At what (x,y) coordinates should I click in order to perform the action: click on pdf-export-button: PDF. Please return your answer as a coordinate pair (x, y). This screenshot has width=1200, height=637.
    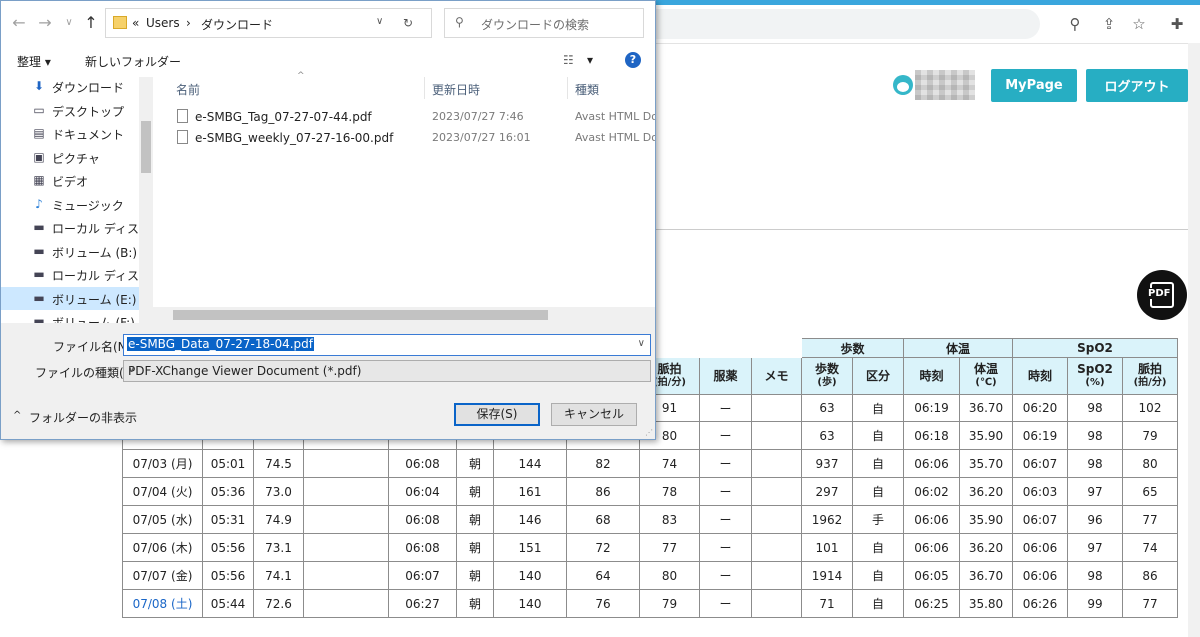
    Looking at the image, I should click on (1162, 295).